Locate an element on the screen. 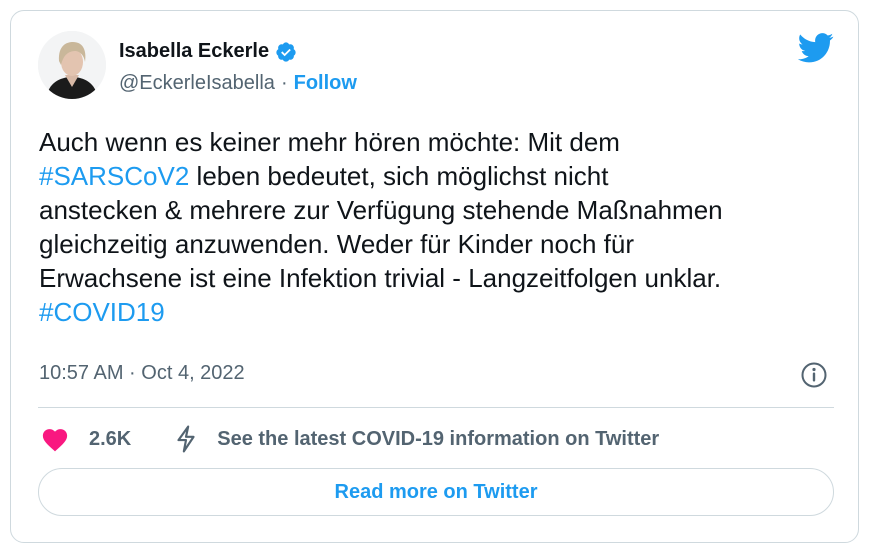  hashtag-link: #SARSCoV2 is located at coordinates (114, 176).